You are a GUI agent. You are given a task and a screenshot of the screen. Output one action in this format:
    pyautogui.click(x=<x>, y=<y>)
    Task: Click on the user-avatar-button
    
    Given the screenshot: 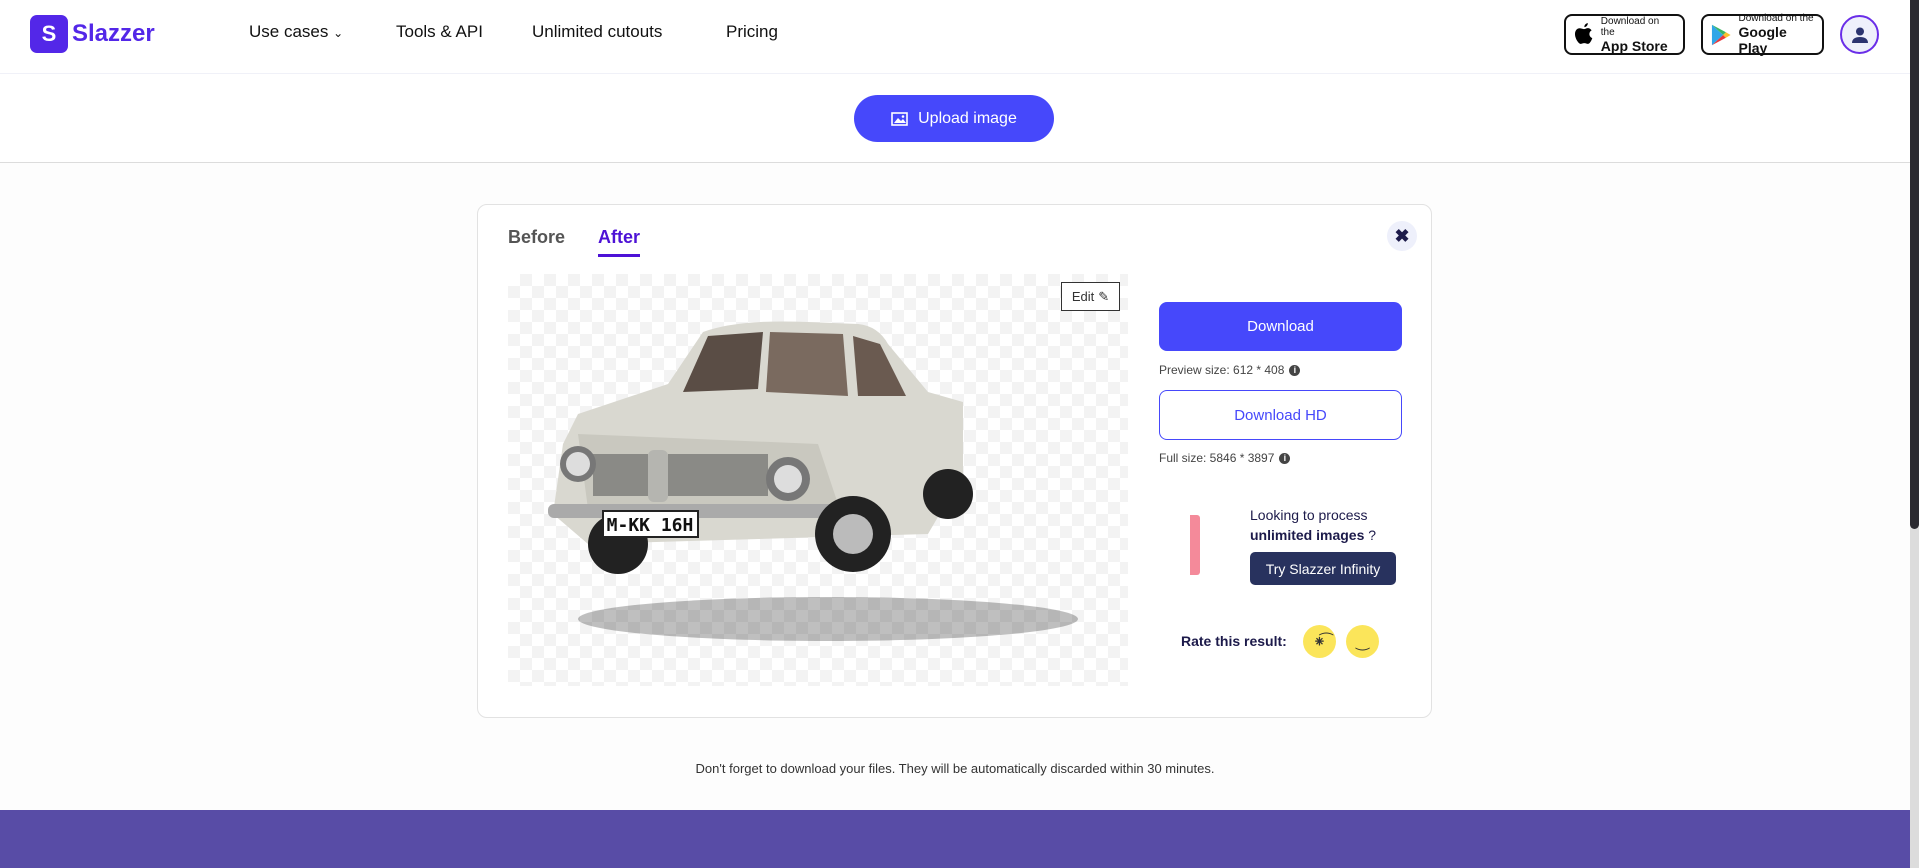 What is the action you would take?
    pyautogui.click(x=1859, y=34)
    